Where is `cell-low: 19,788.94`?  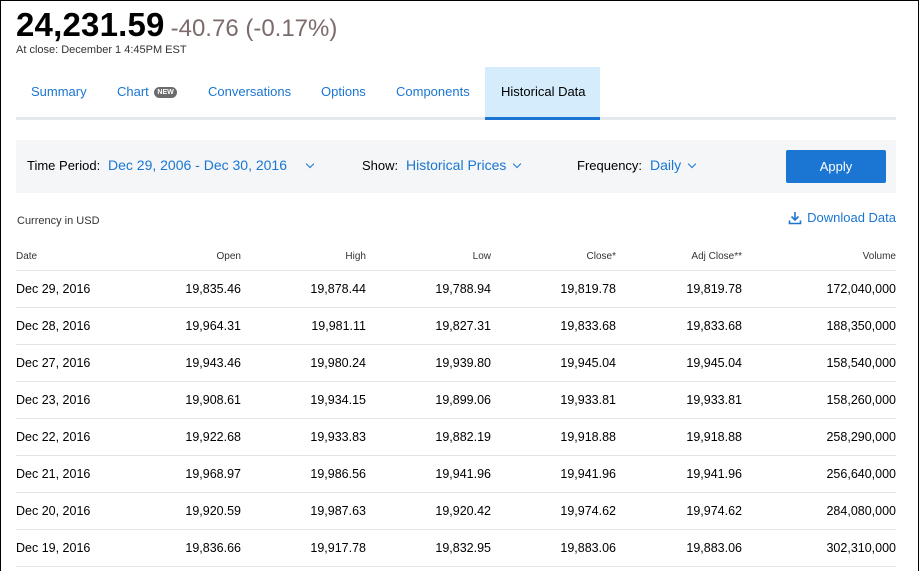
cell-low: 19,788.94 is located at coordinates (428, 289).